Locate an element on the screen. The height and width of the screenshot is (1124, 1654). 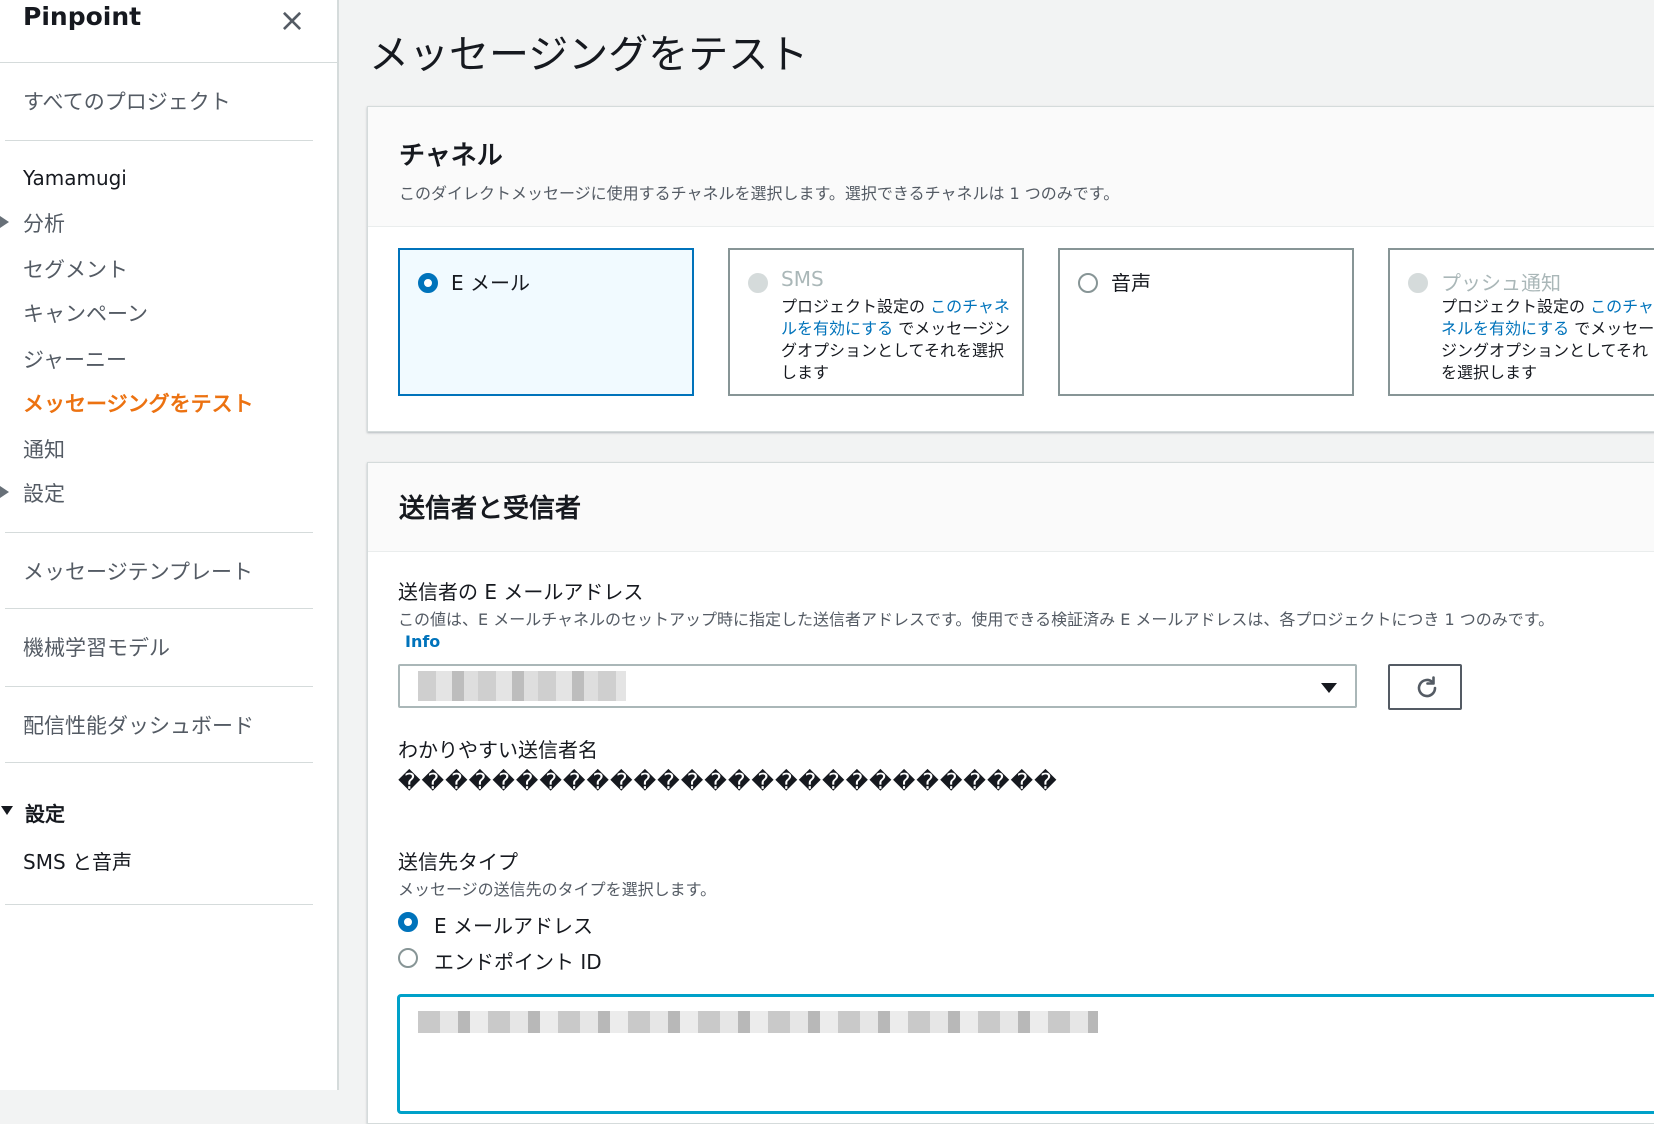
page-title: メッセージングをテスト is located at coordinates (589, 55).